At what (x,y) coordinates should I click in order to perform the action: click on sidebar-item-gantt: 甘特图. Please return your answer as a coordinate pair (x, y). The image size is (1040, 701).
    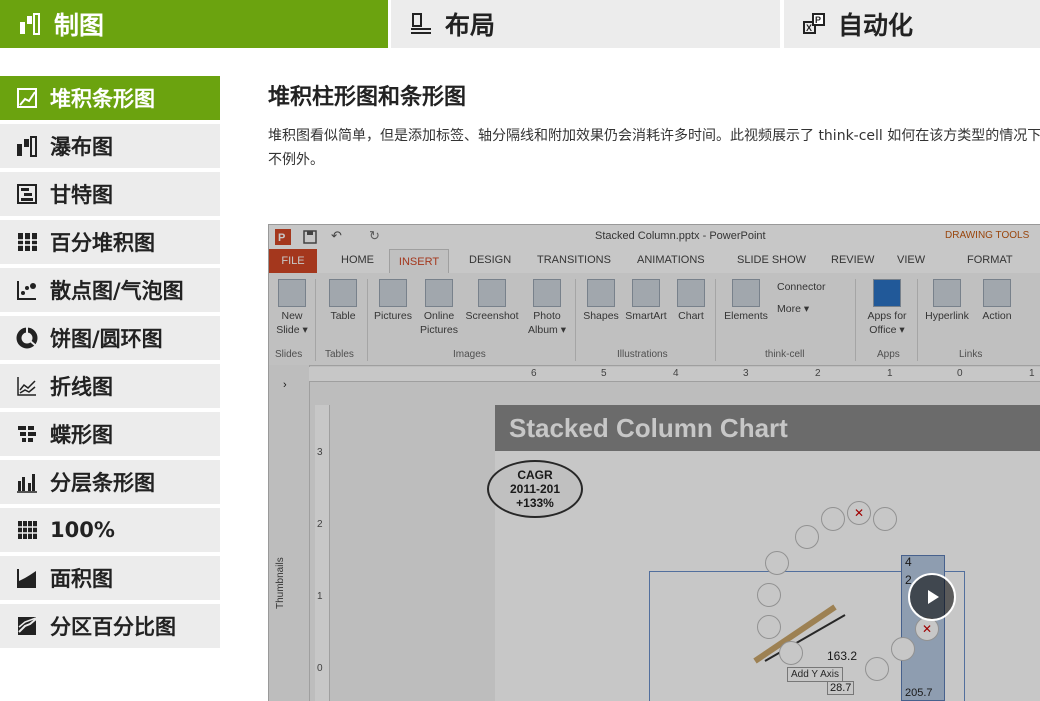
    Looking at the image, I should click on (110, 194).